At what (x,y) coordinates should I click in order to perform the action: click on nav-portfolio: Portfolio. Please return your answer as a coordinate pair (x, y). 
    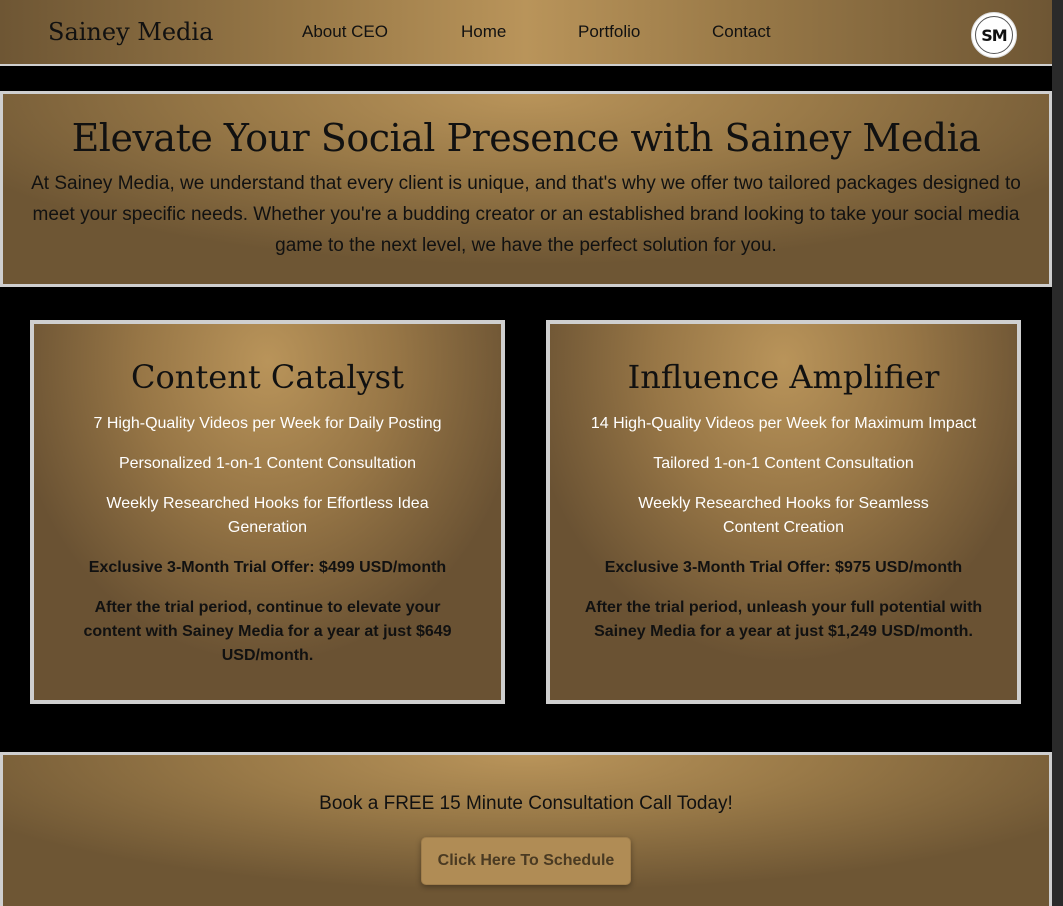
    Looking at the image, I should click on (609, 32).